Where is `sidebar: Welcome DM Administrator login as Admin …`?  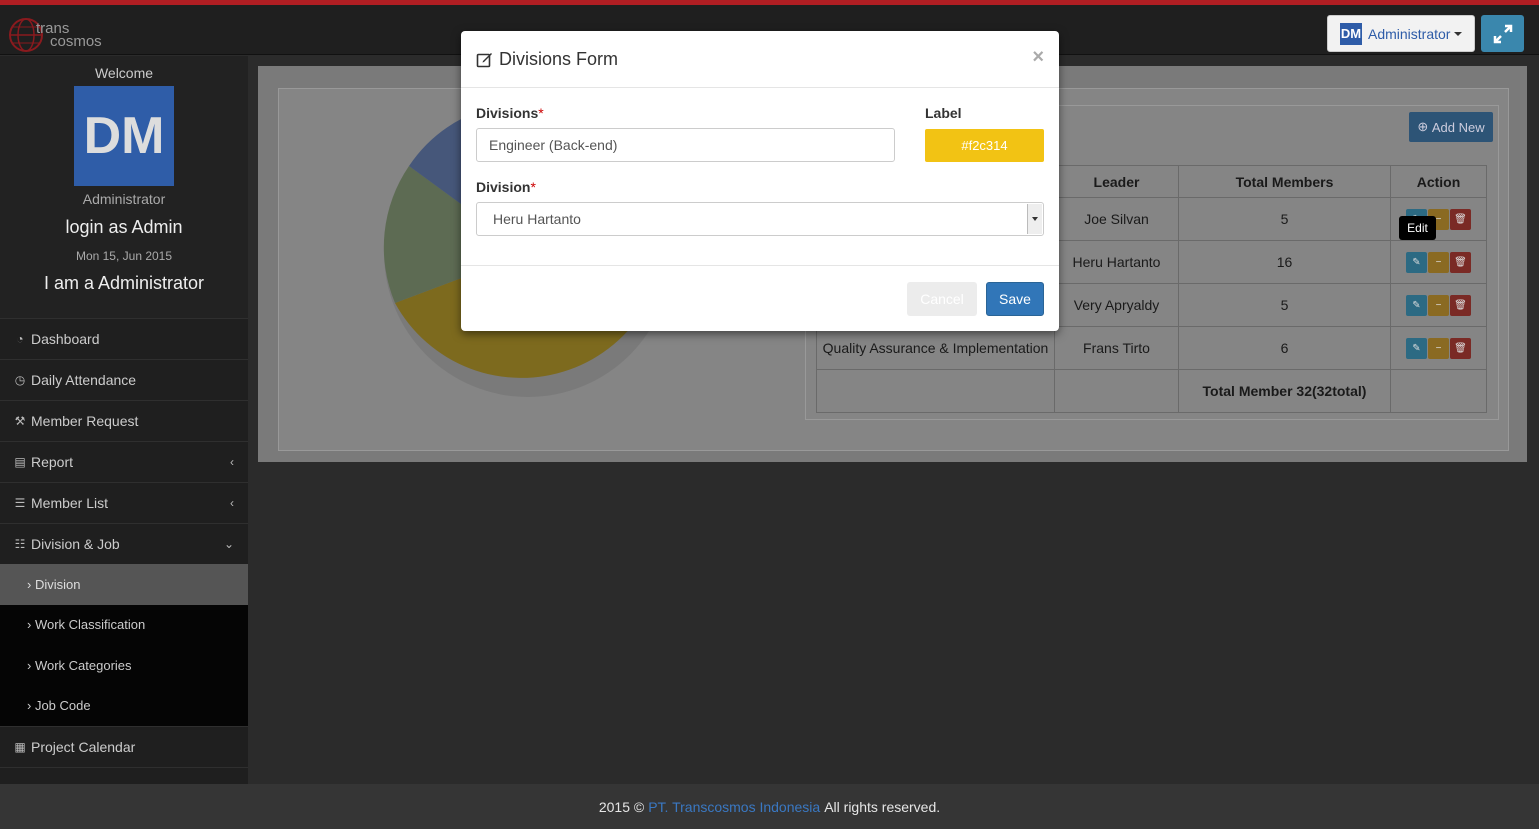
sidebar: Welcome DM Administrator login as Admin … is located at coordinates (124, 420).